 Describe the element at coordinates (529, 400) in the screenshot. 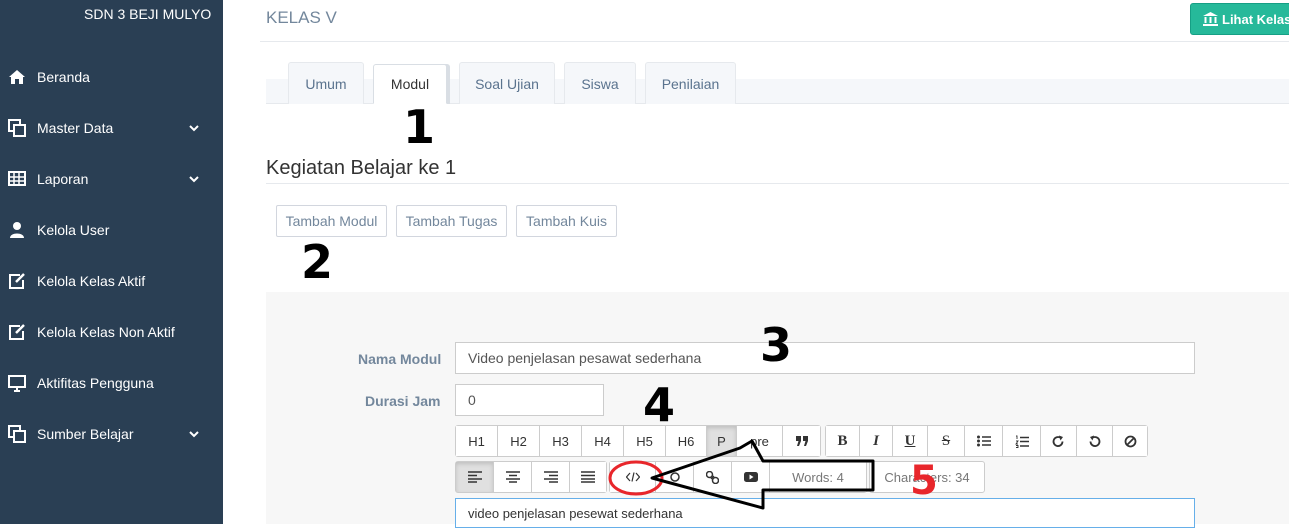

I see `durasi-jam-input: 0` at that location.